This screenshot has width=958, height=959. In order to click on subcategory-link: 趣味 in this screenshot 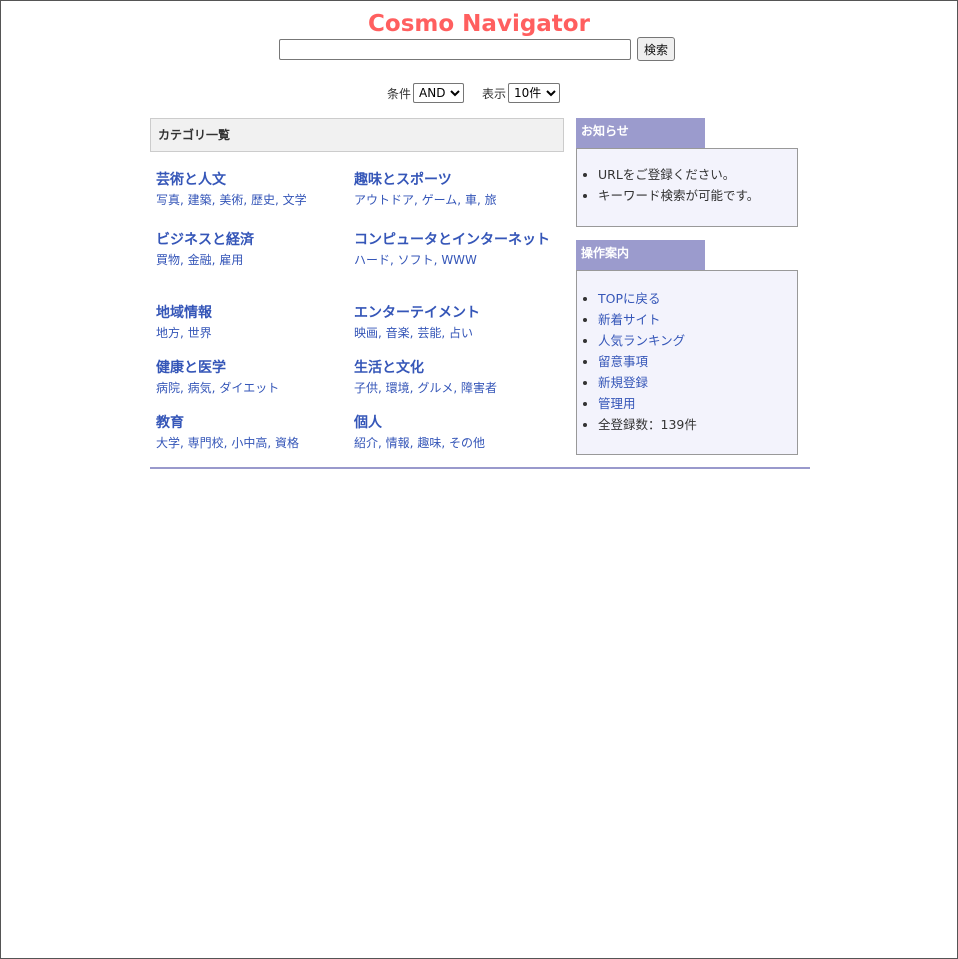, I will do `click(429, 443)`.